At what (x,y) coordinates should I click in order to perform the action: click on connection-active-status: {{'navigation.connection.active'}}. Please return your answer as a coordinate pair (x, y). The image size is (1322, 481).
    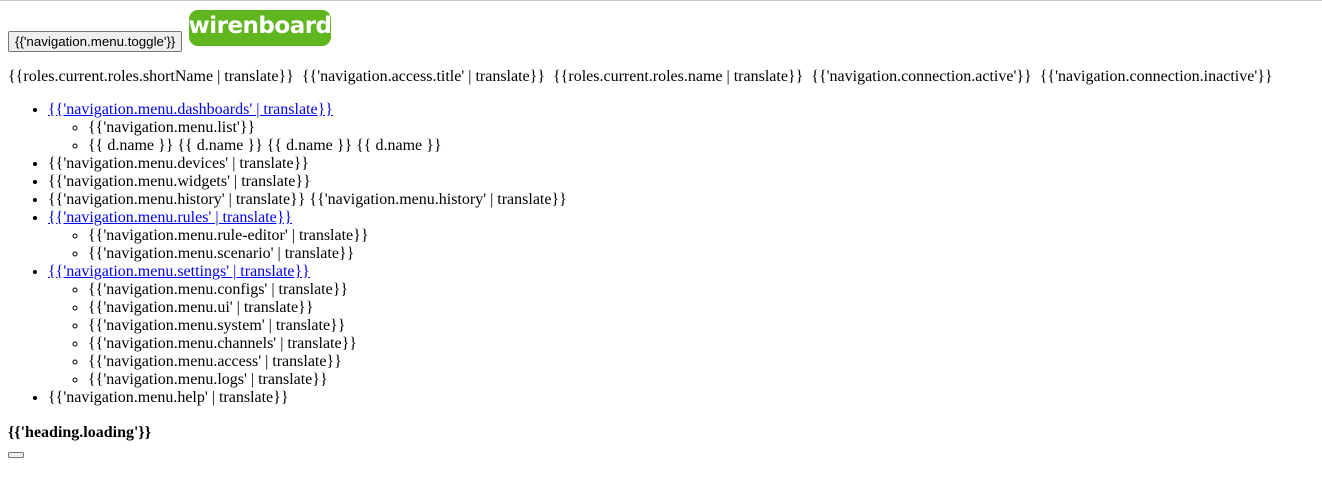
    Looking at the image, I should click on (921, 76).